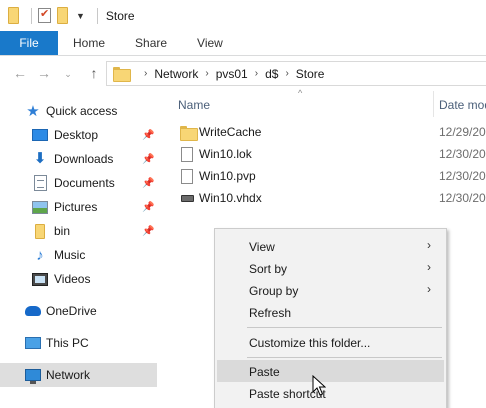 This screenshot has width=486, height=408. I want to click on sidebar-item-label: bin, so click(62, 231).